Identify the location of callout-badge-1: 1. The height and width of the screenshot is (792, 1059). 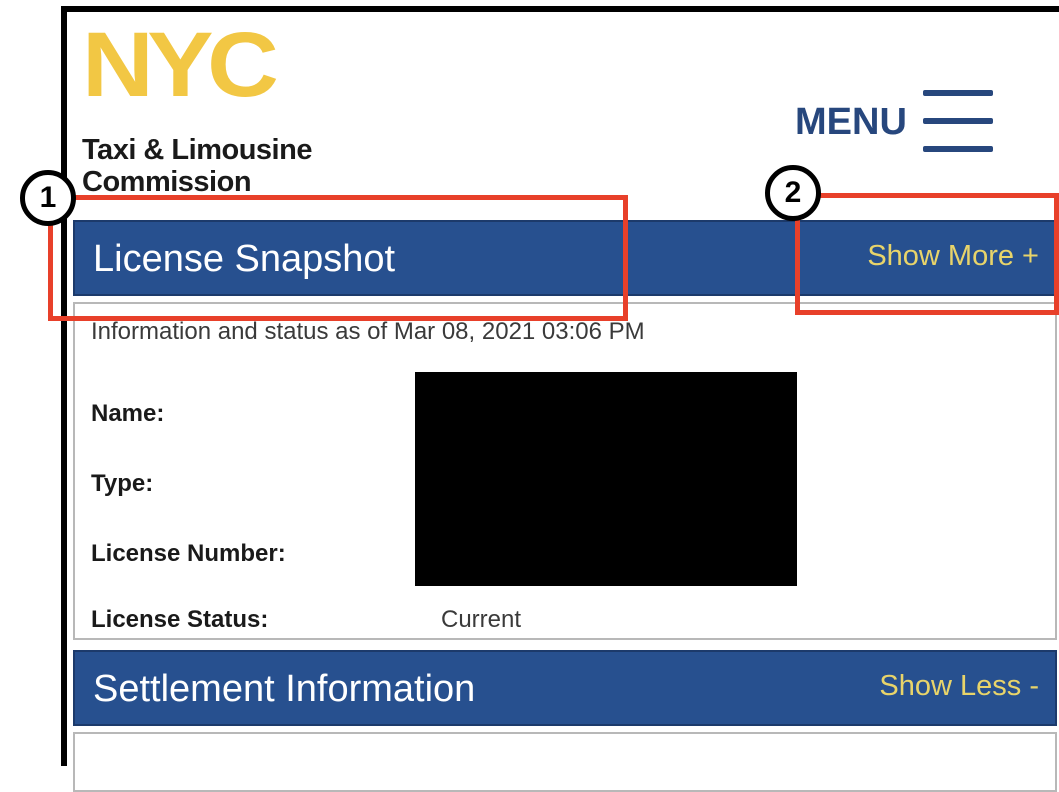
(48, 198).